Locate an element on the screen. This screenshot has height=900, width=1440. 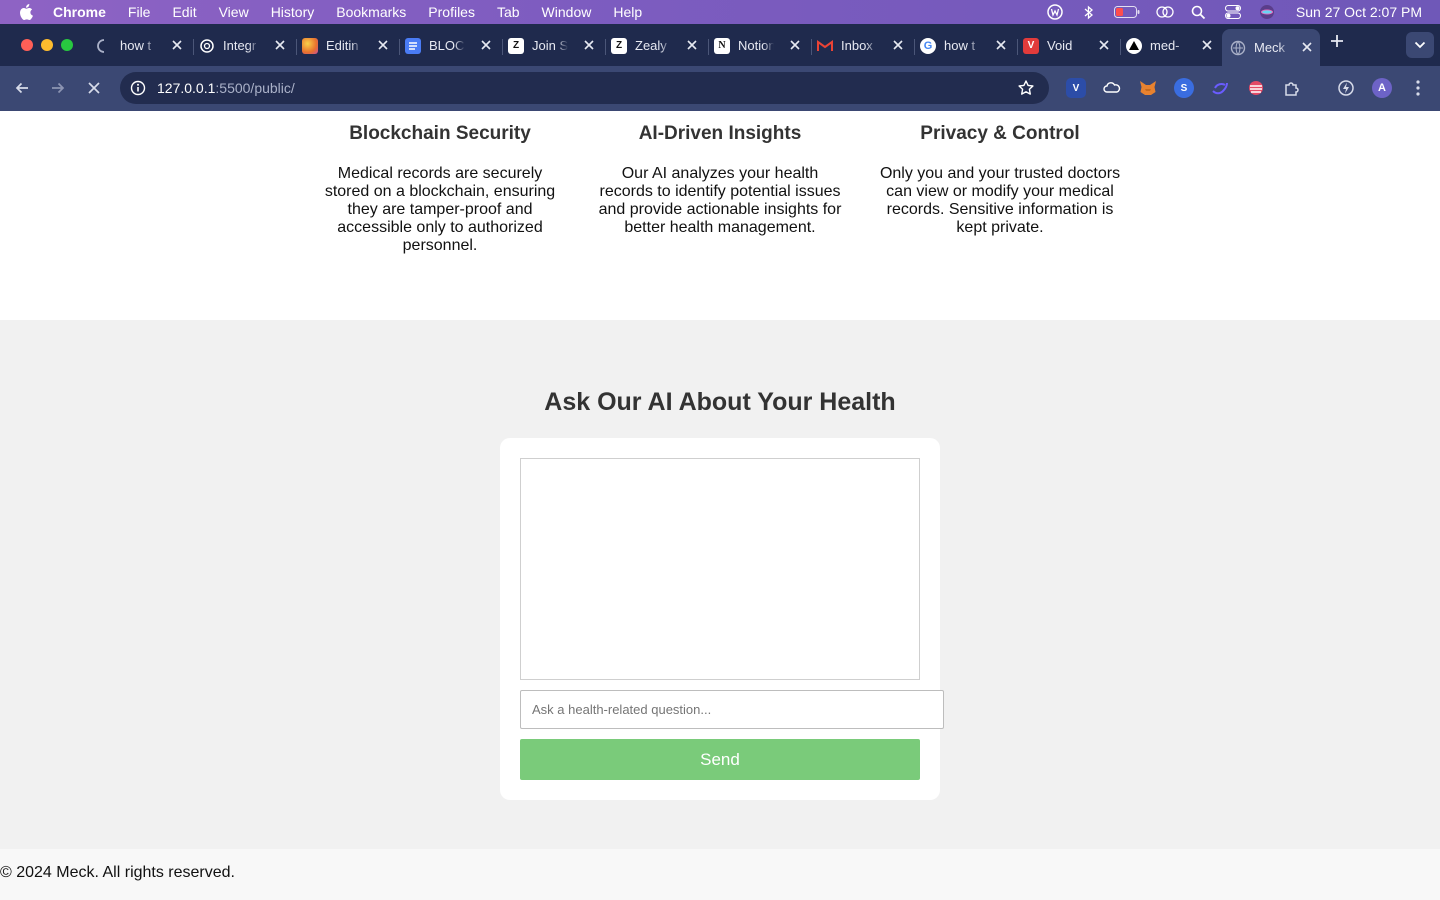
battery-icon is located at coordinates (1126, 12).